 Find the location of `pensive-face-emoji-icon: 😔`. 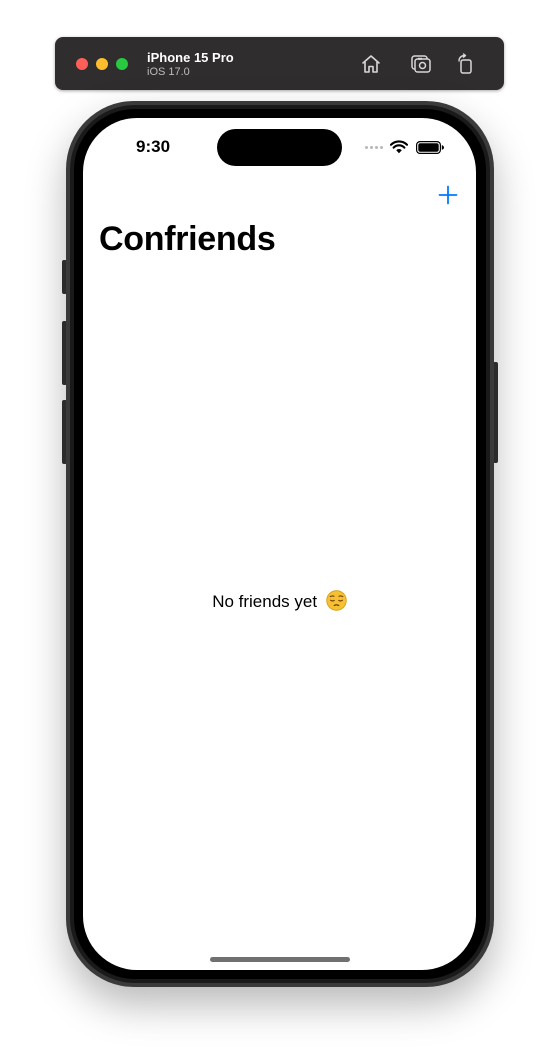

pensive-face-emoji-icon: 😔 is located at coordinates (336, 603).